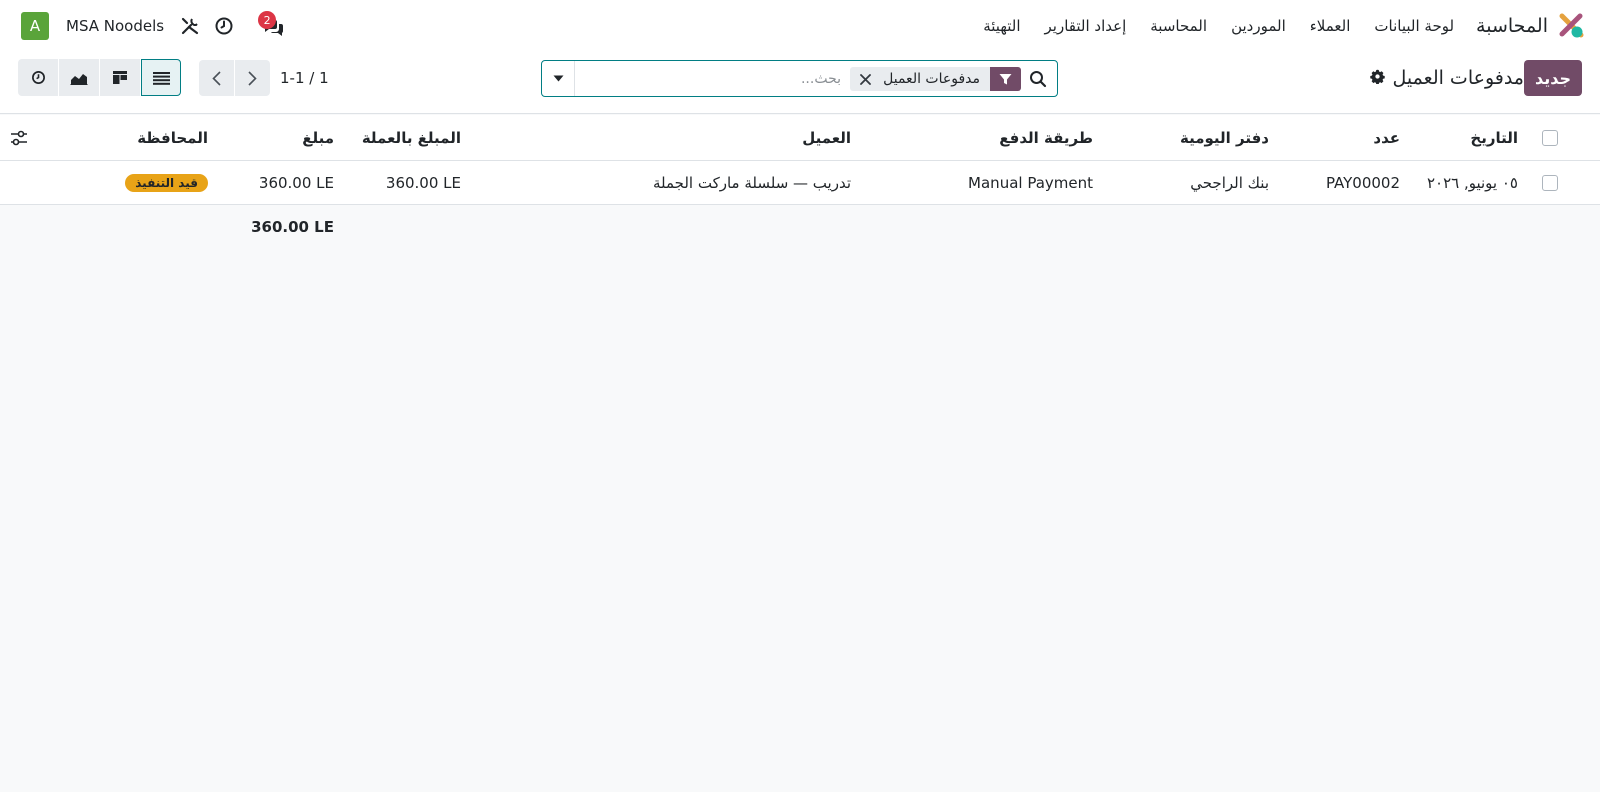  What do you see at coordinates (284, 137) in the screenshot?
I see `header-amount: مبلغ` at bounding box center [284, 137].